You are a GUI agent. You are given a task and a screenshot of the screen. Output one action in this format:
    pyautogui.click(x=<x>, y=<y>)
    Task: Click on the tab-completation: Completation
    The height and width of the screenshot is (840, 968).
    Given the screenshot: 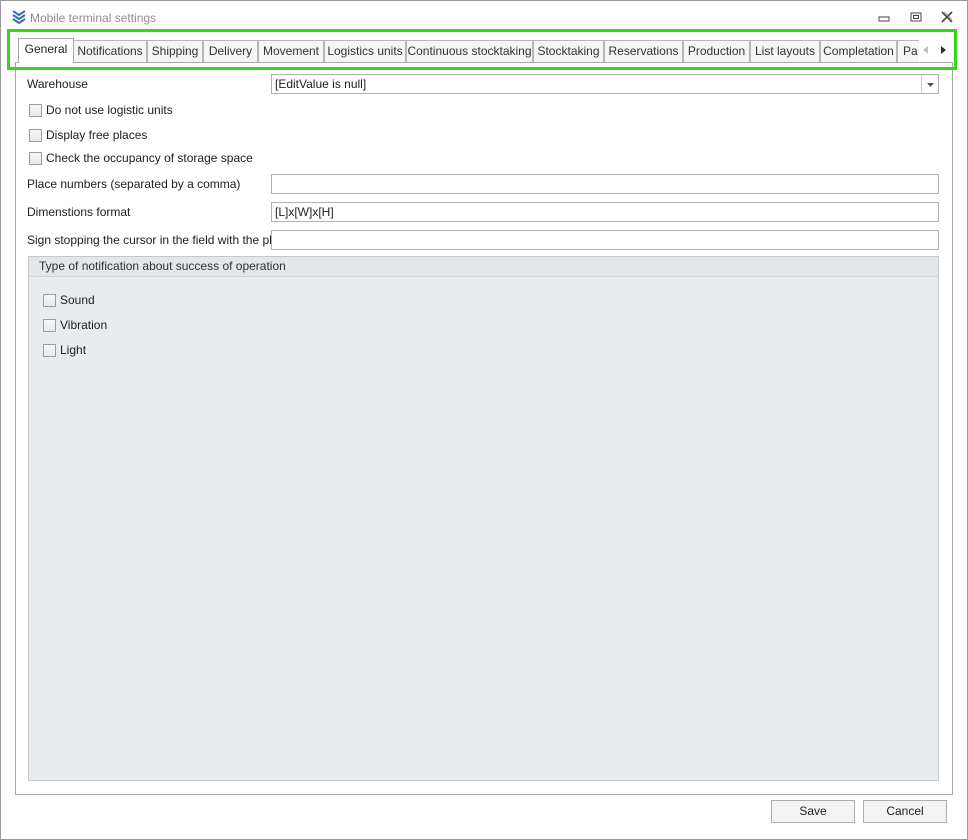 What is the action you would take?
    pyautogui.click(x=858, y=51)
    